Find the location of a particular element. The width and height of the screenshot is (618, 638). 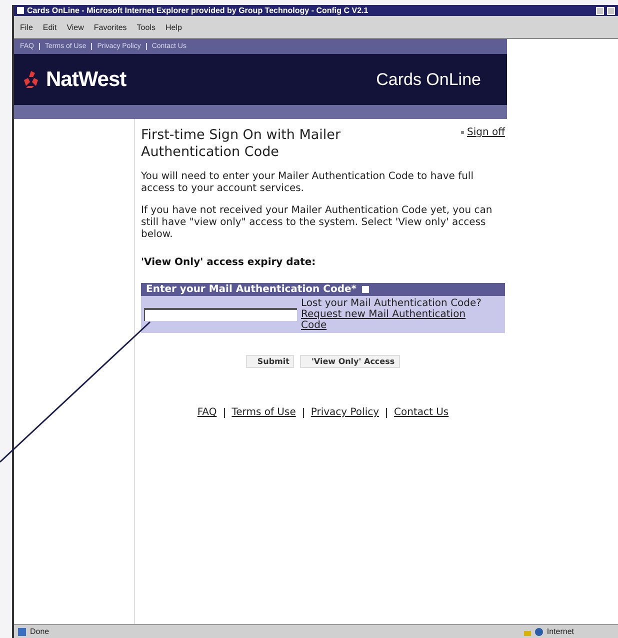

sign-off-link: Sign off is located at coordinates (483, 132).